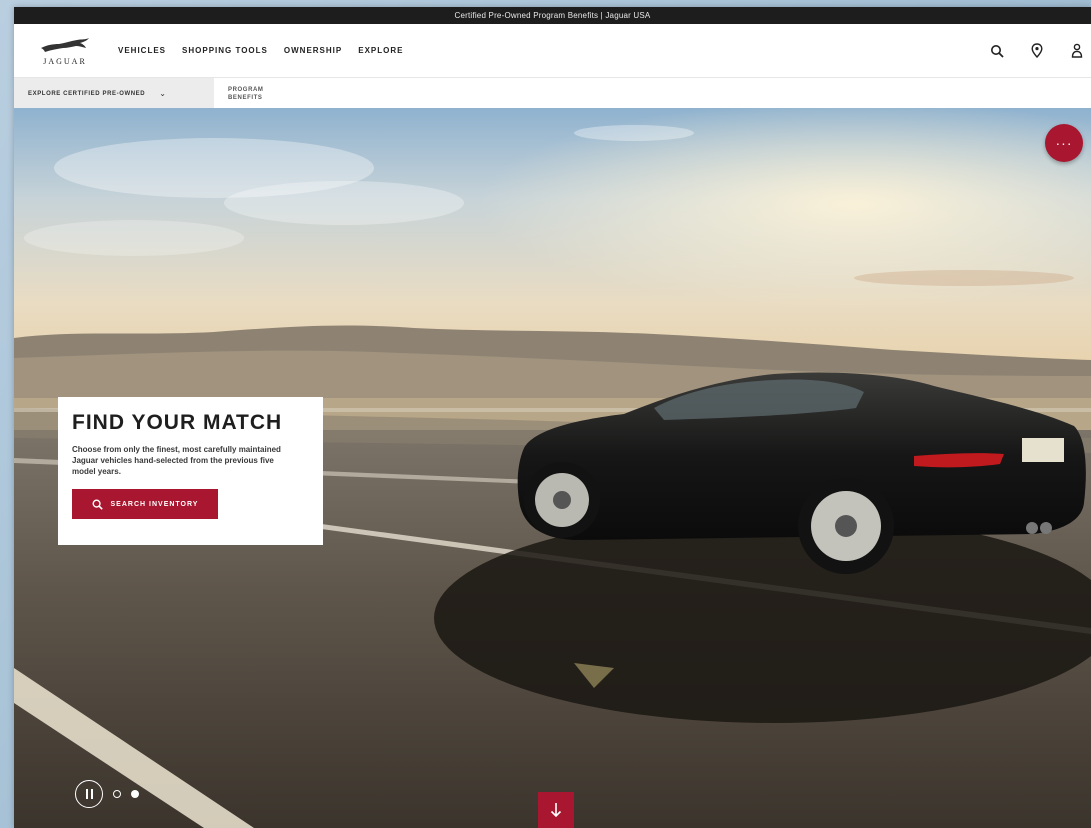 This screenshot has height=828, width=1091. Describe the element at coordinates (313, 50) in the screenshot. I see `nav-ownership: OWNERSHIP` at that location.